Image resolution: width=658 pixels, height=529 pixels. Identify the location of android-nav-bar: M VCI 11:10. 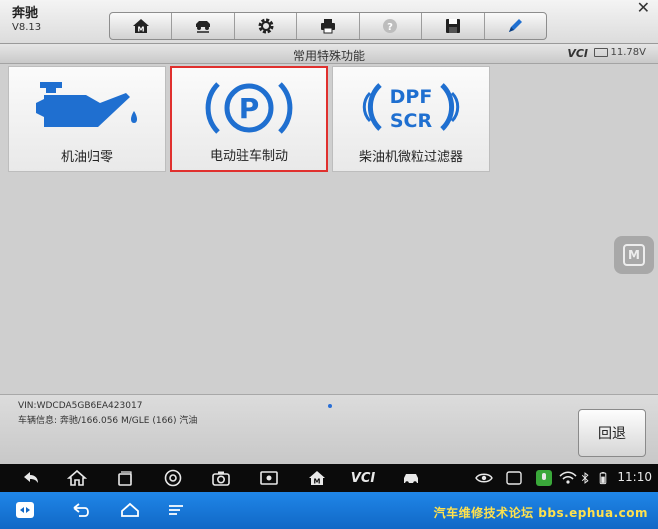
(329, 478).